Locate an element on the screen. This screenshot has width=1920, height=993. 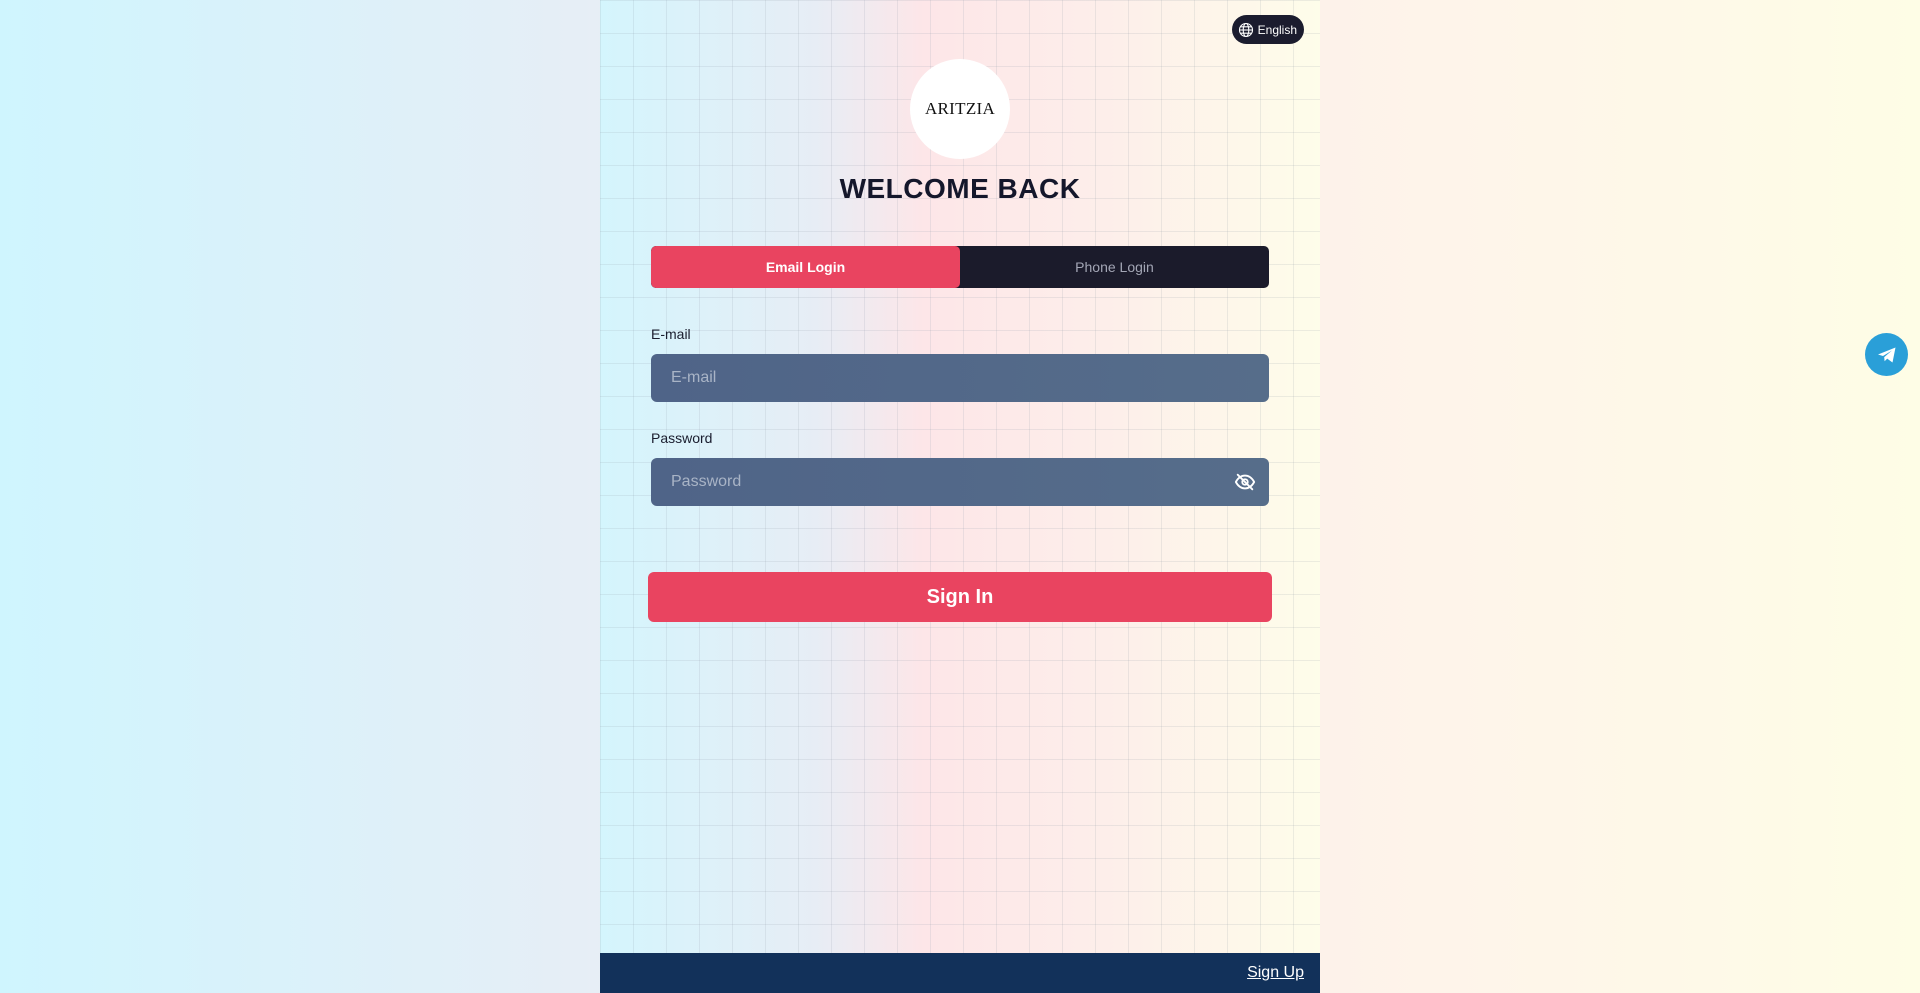
password-field-wrapper is located at coordinates (960, 482).